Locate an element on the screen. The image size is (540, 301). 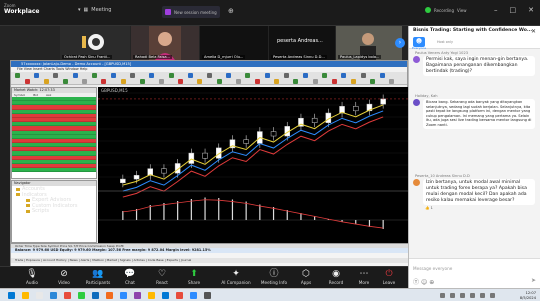
react-button: ♡ React is located at coordinates (162, 277).